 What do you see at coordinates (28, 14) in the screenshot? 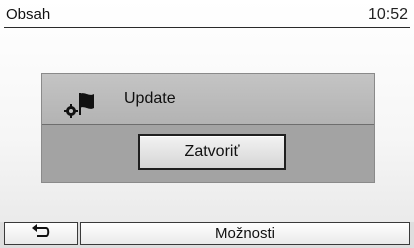
I see `page-title: Obsah` at bounding box center [28, 14].